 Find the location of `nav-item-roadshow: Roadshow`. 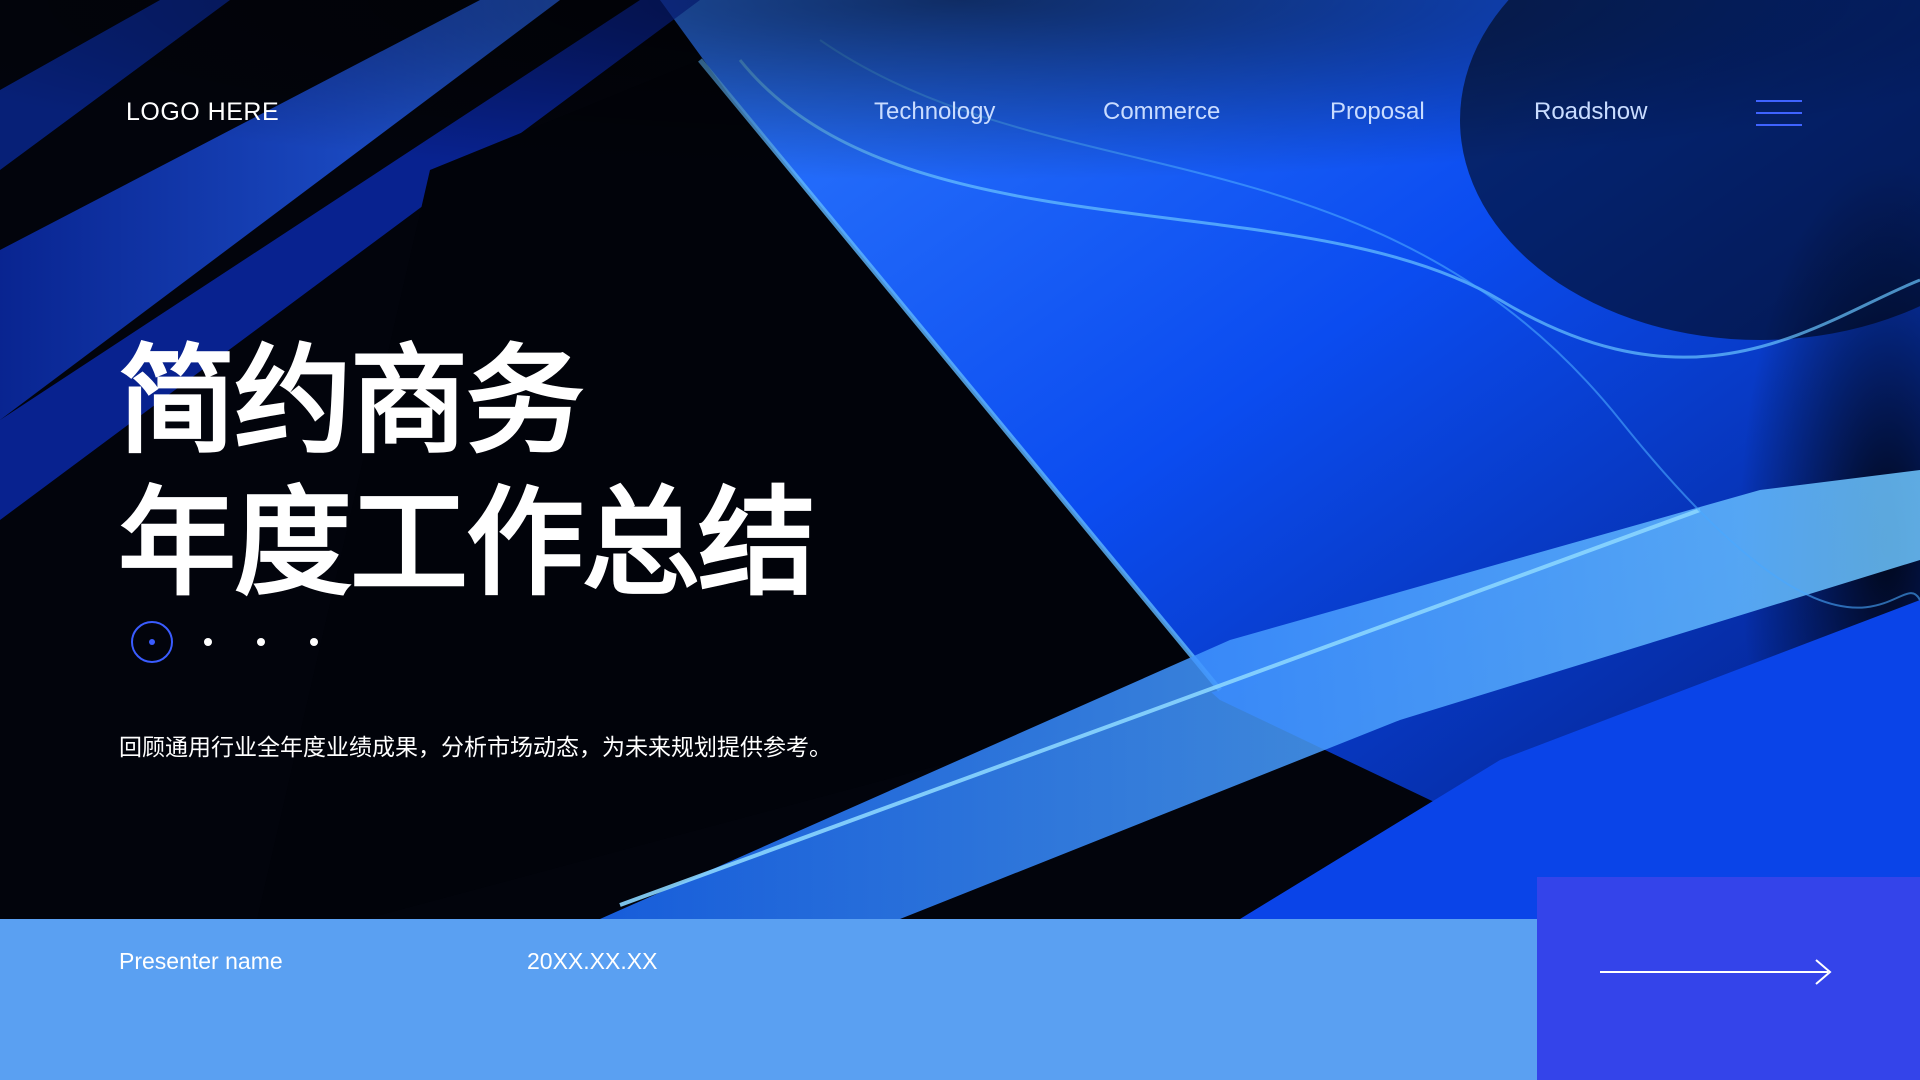

nav-item-roadshow: Roadshow is located at coordinates (1590, 112).